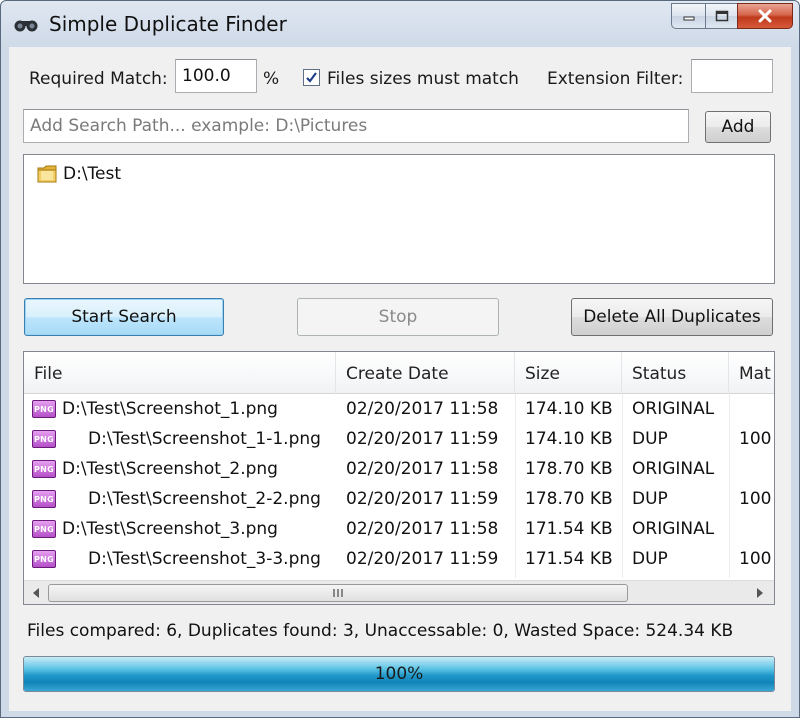 This screenshot has height=718, width=800. What do you see at coordinates (423, 79) in the screenshot?
I see `sizes-must-match-label: Files sizes must match` at bounding box center [423, 79].